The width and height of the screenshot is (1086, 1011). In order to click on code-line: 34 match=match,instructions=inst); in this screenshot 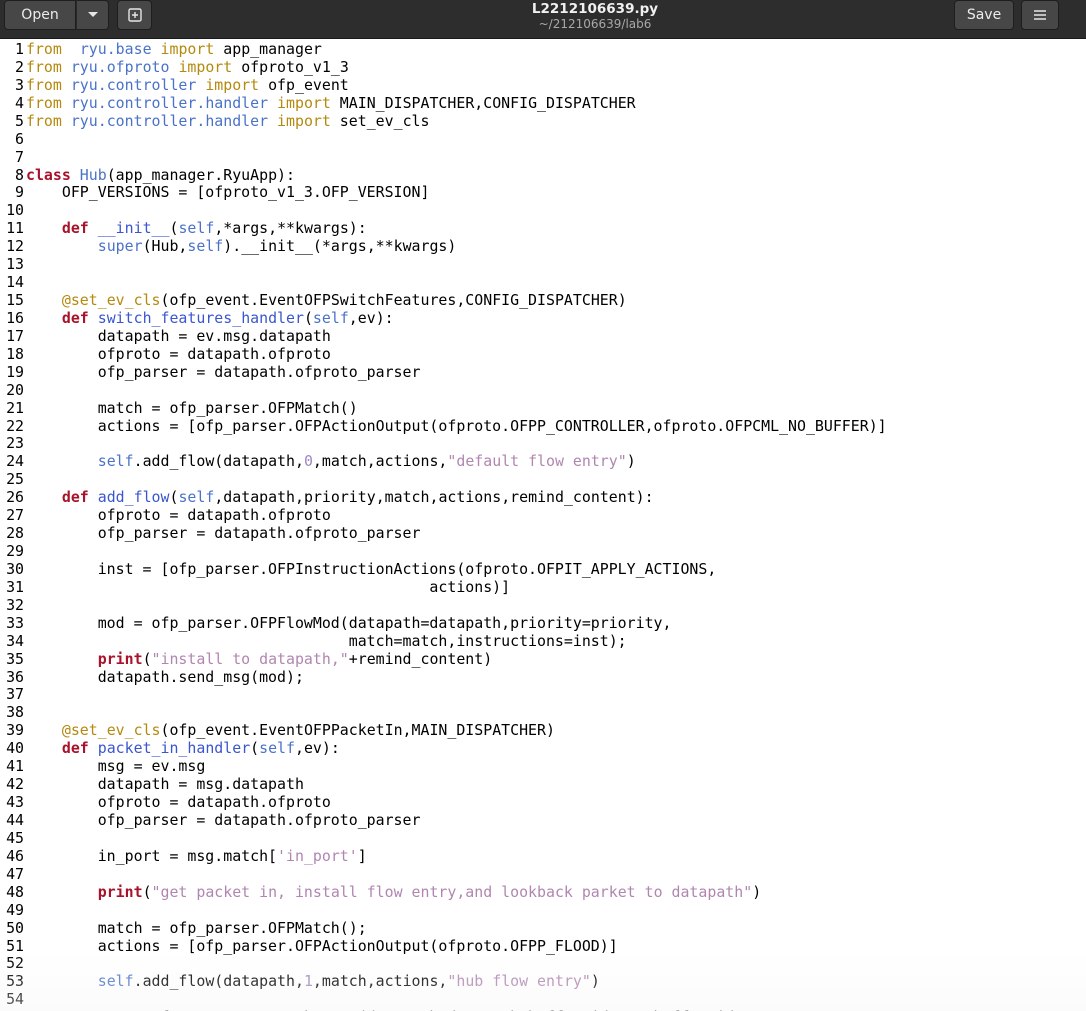, I will do `click(313, 641)`.